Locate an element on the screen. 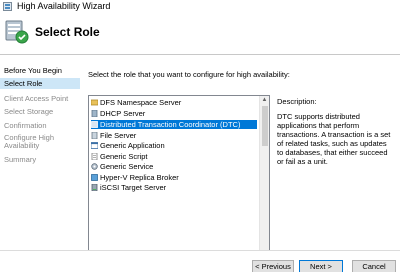 This screenshot has width=400, height=272. nav-step-client-access-point: Client Access Point is located at coordinates (36, 98).